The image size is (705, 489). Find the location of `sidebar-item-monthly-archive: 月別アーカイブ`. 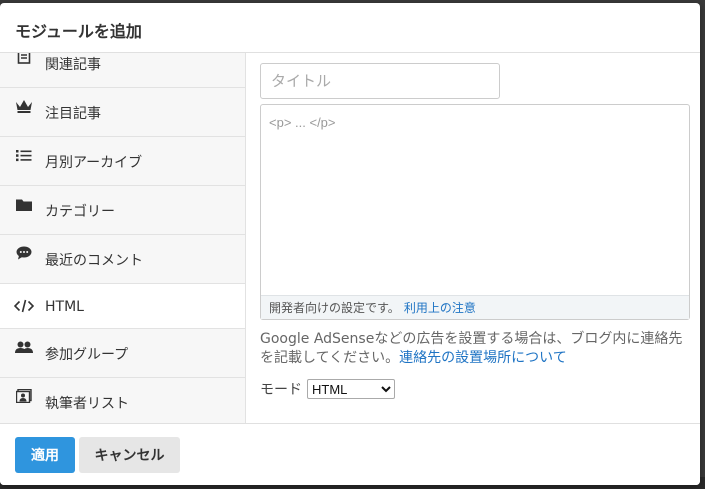

sidebar-item-monthly-archive: 月別アーカイブ is located at coordinates (122, 161).